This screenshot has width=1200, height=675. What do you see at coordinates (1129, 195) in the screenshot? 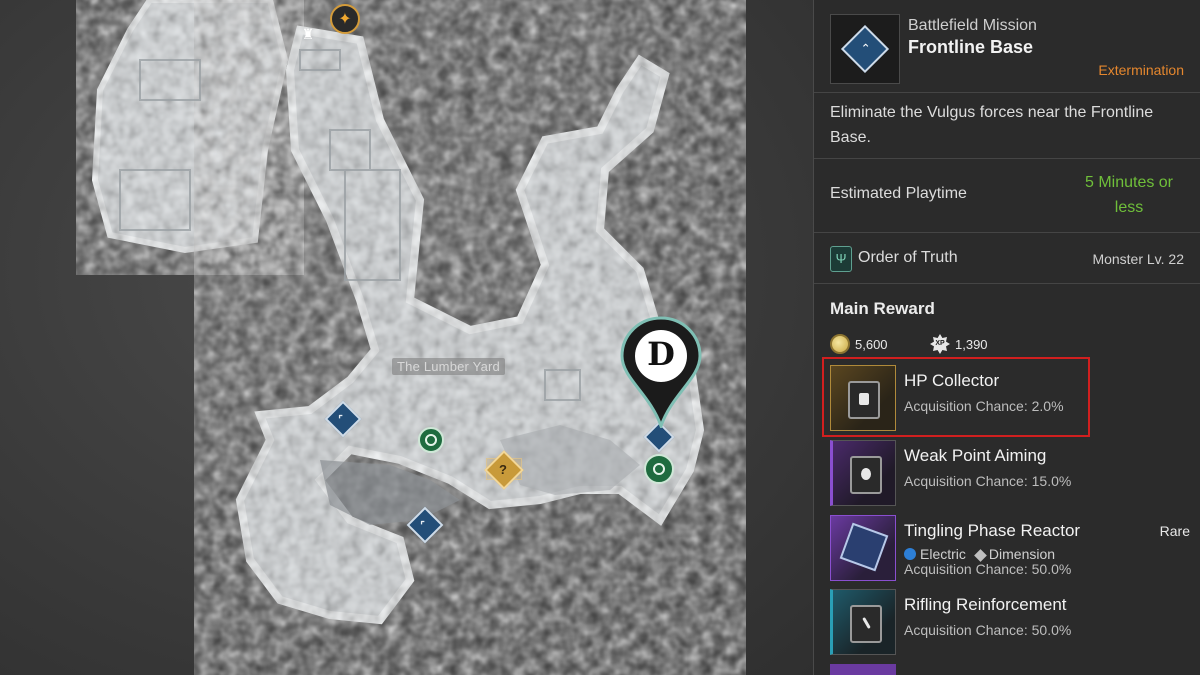
I see `playtime-value: 5 Minutes or less` at bounding box center [1129, 195].